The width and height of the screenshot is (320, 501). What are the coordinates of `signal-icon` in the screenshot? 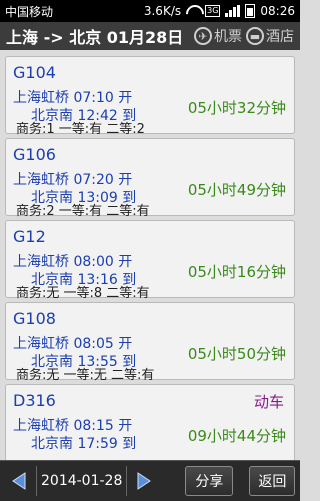 It's located at (233, 11).